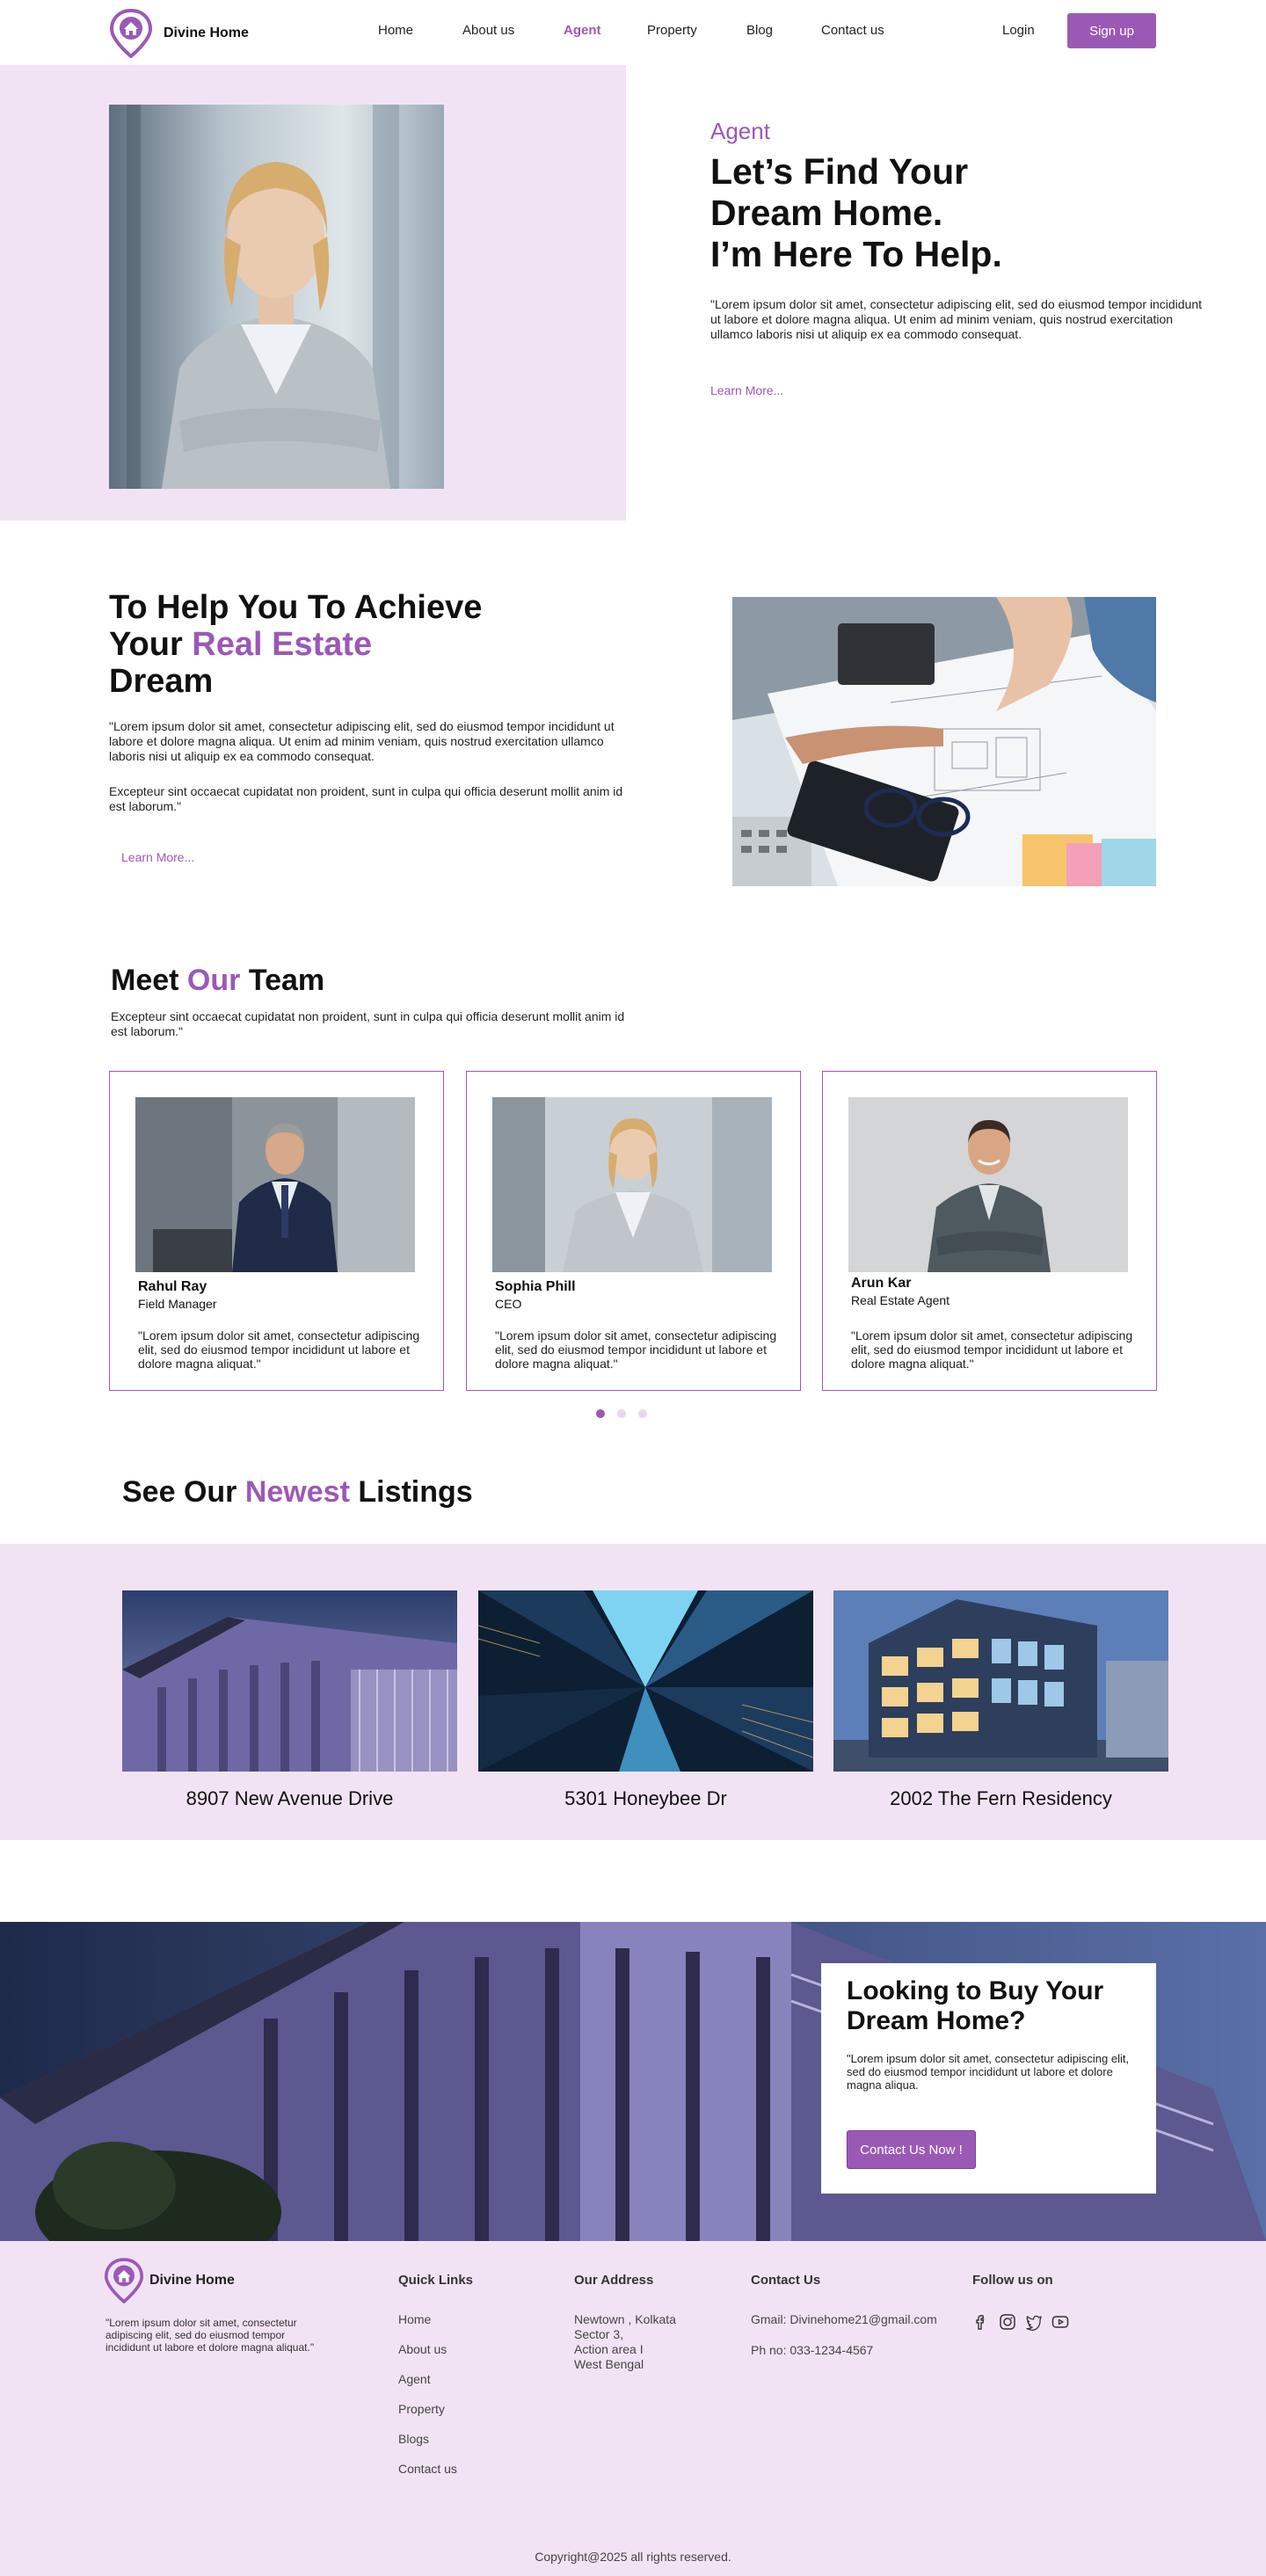 The height and width of the screenshot is (2576, 1266). I want to click on home-pin-icon, so click(124, 2281).